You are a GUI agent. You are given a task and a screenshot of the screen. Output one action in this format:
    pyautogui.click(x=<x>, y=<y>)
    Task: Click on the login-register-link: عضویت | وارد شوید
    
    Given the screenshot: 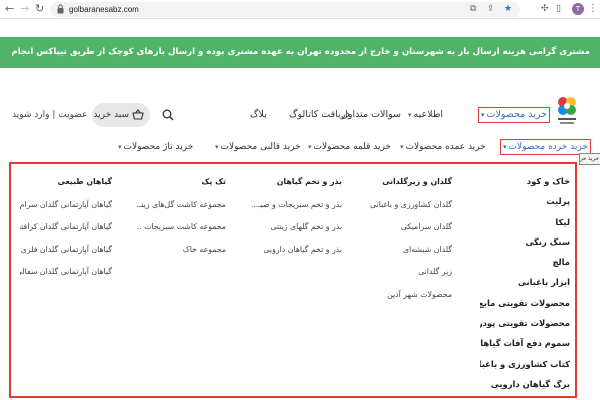 What is the action you would take?
    pyautogui.click(x=49, y=115)
    